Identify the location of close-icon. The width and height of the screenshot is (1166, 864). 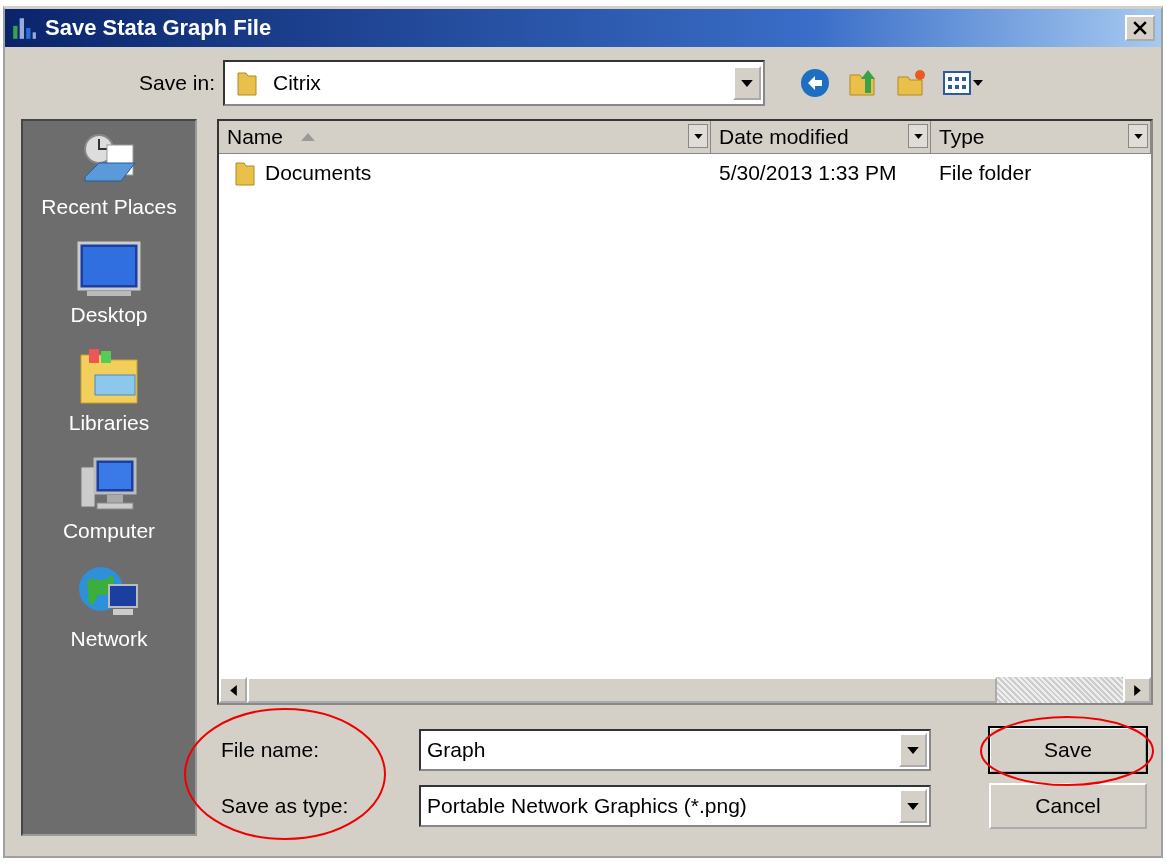
(1140, 28).